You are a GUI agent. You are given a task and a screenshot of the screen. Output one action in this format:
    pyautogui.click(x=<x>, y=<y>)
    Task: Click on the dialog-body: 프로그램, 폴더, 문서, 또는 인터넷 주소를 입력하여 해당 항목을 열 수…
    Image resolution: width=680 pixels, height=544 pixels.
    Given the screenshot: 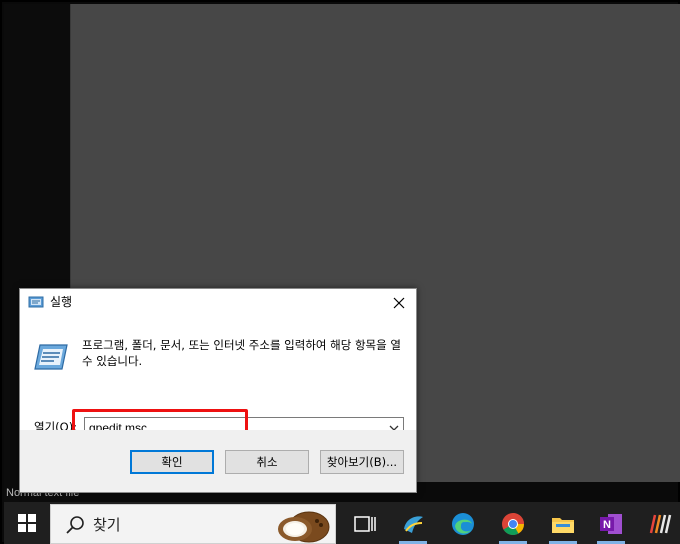 What is the action you would take?
    pyautogui.click(x=218, y=379)
    